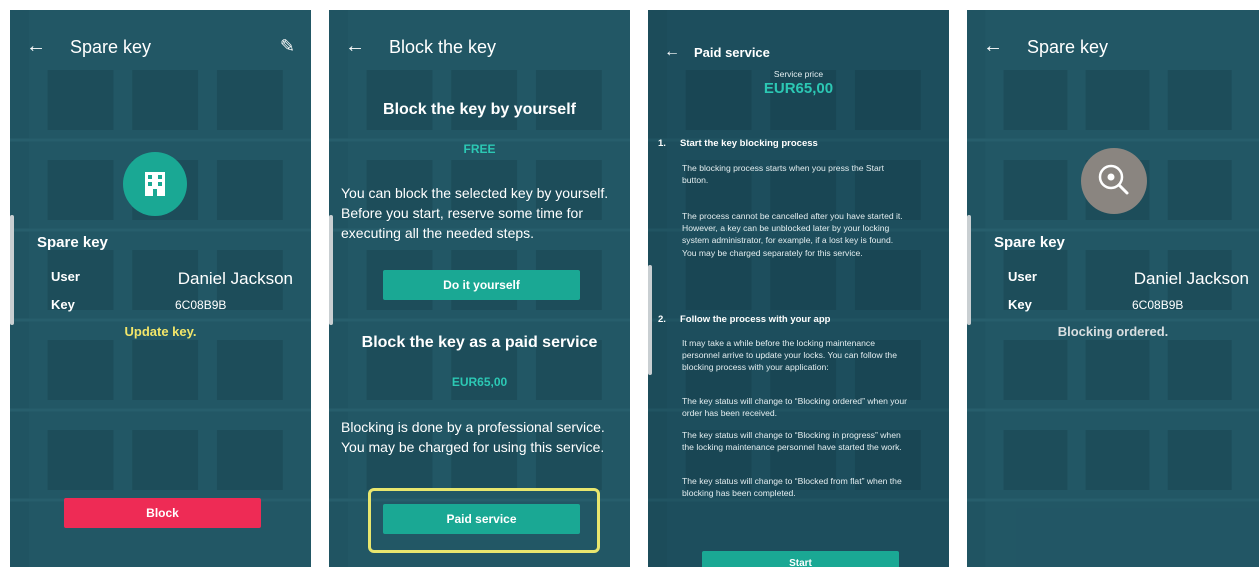  I want to click on step-1-heading: 1. Start the key blocking process, so click(738, 143).